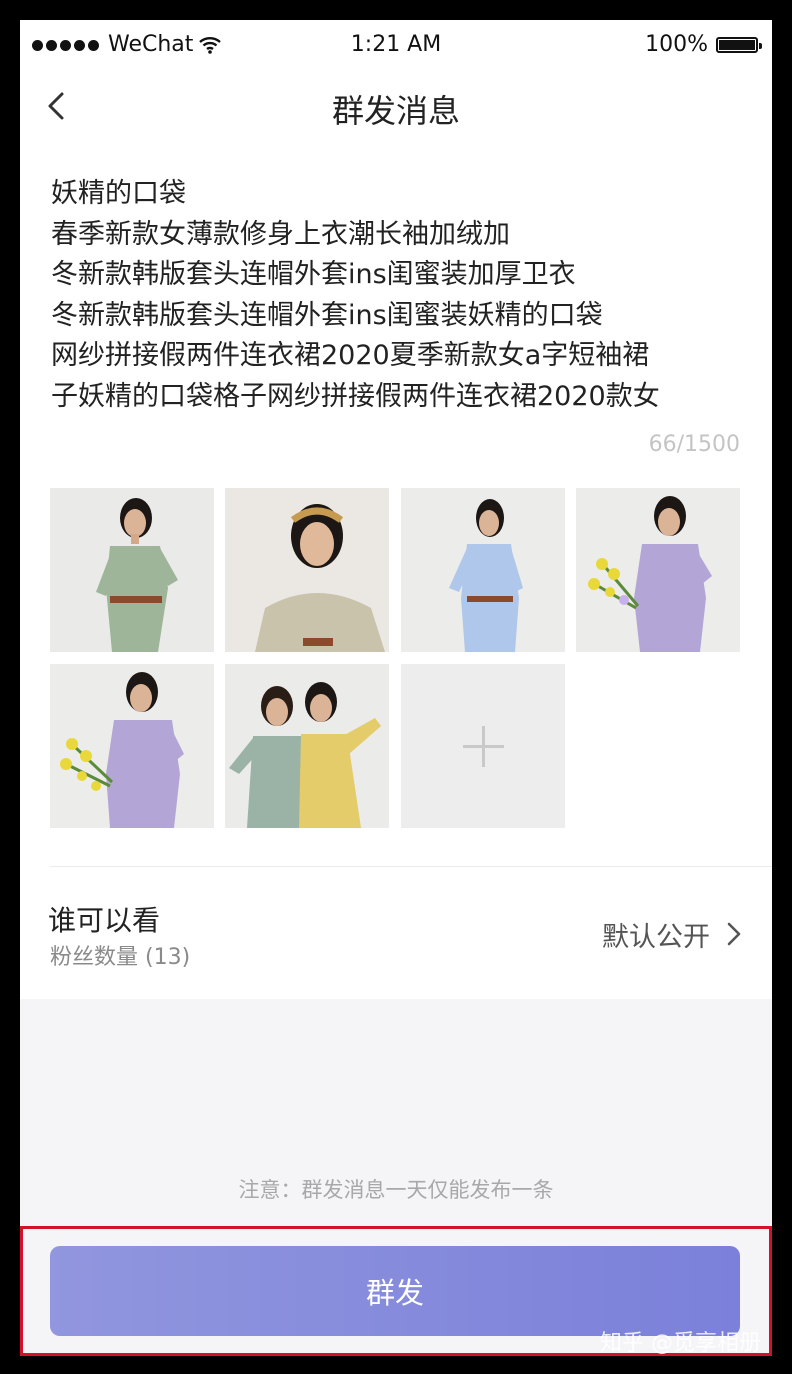 The width and height of the screenshot is (792, 1374). What do you see at coordinates (734, 934) in the screenshot?
I see `chevron-right-icon` at bounding box center [734, 934].